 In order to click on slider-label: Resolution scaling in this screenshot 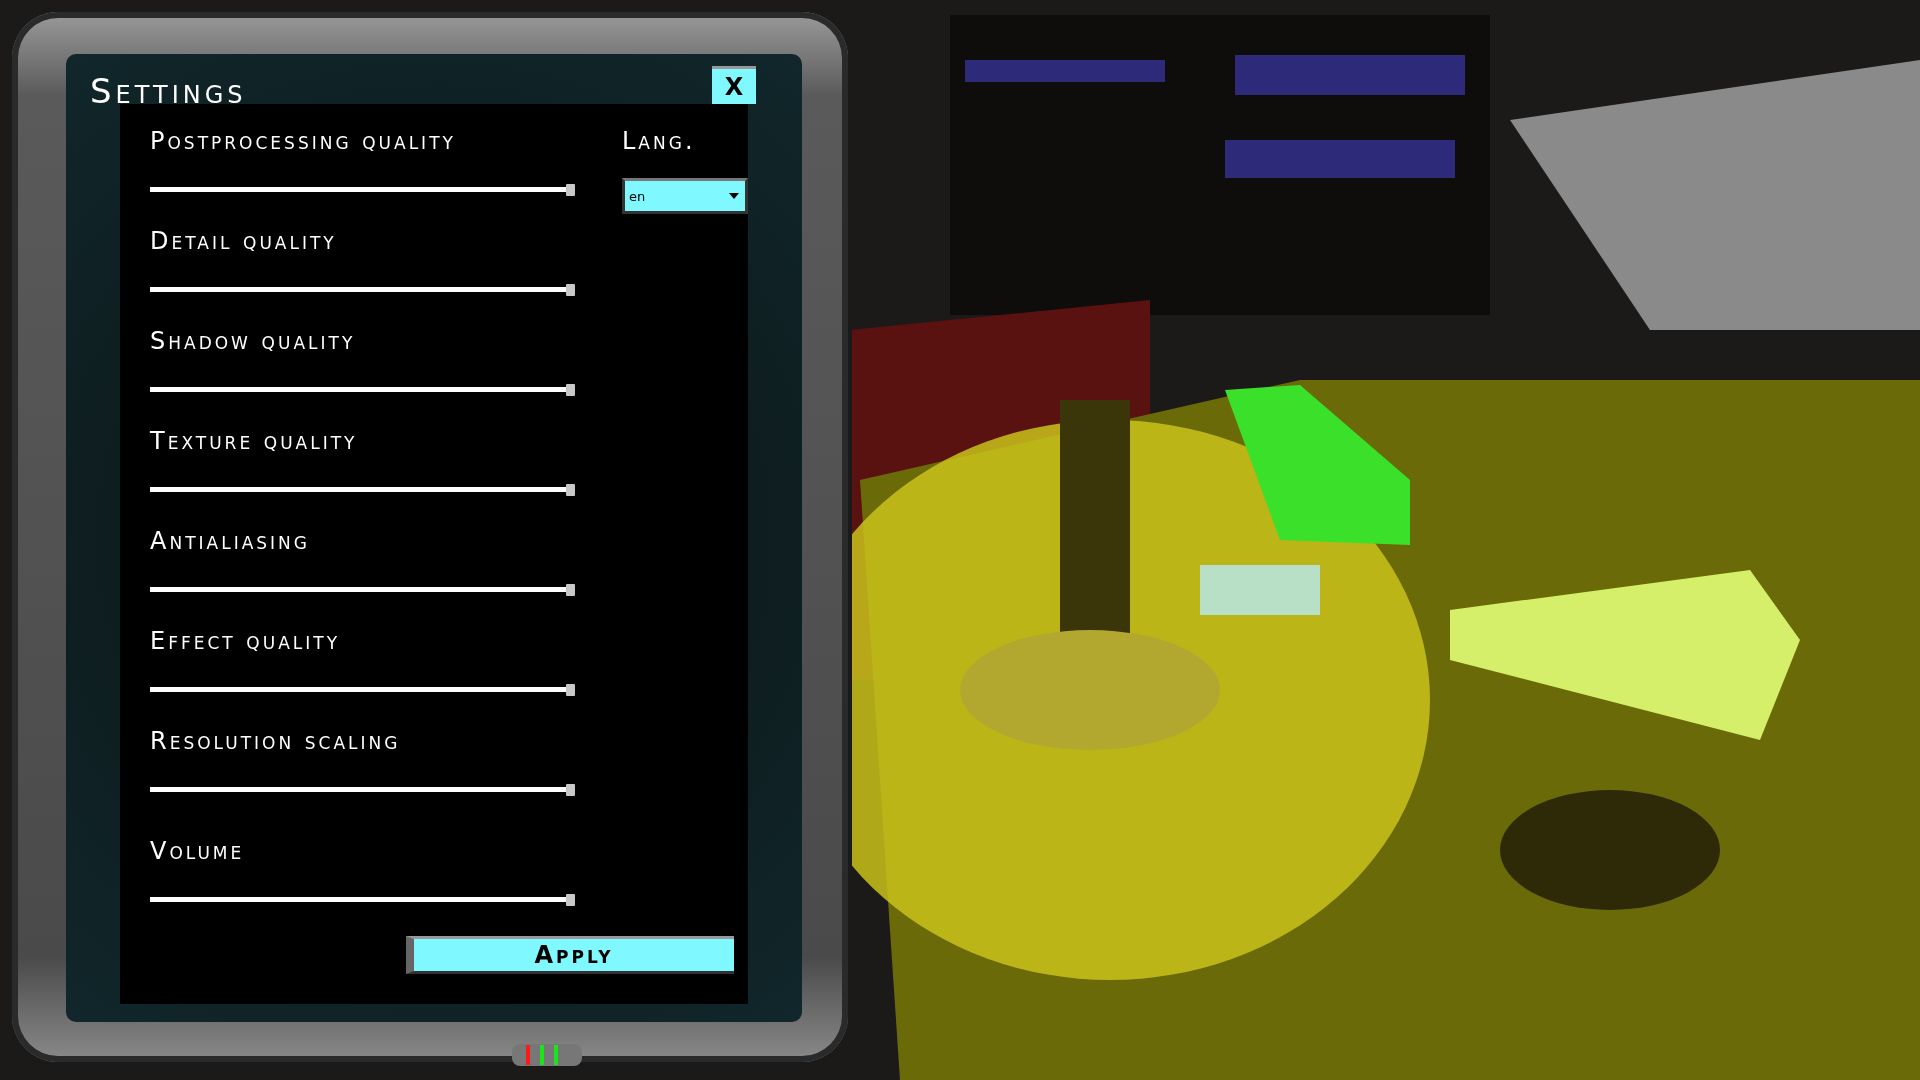, I will do `click(275, 741)`.